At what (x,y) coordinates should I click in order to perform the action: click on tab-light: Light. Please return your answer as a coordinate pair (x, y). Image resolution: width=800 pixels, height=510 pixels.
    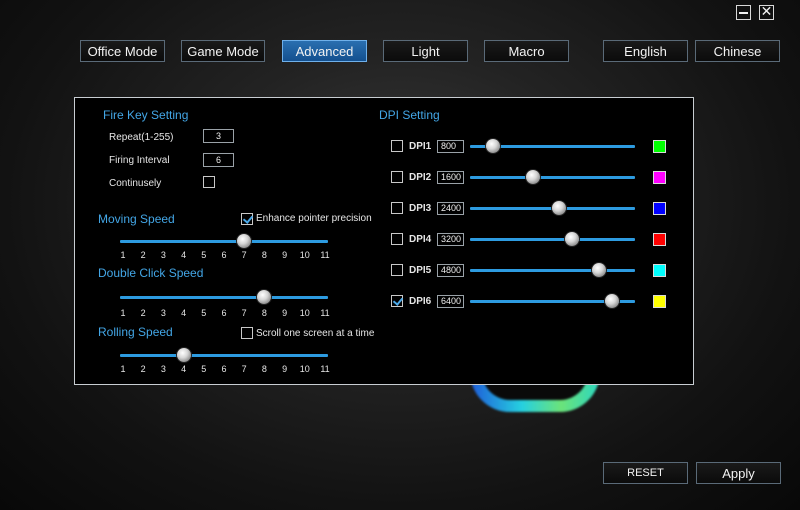
    Looking at the image, I should click on (425, 51).